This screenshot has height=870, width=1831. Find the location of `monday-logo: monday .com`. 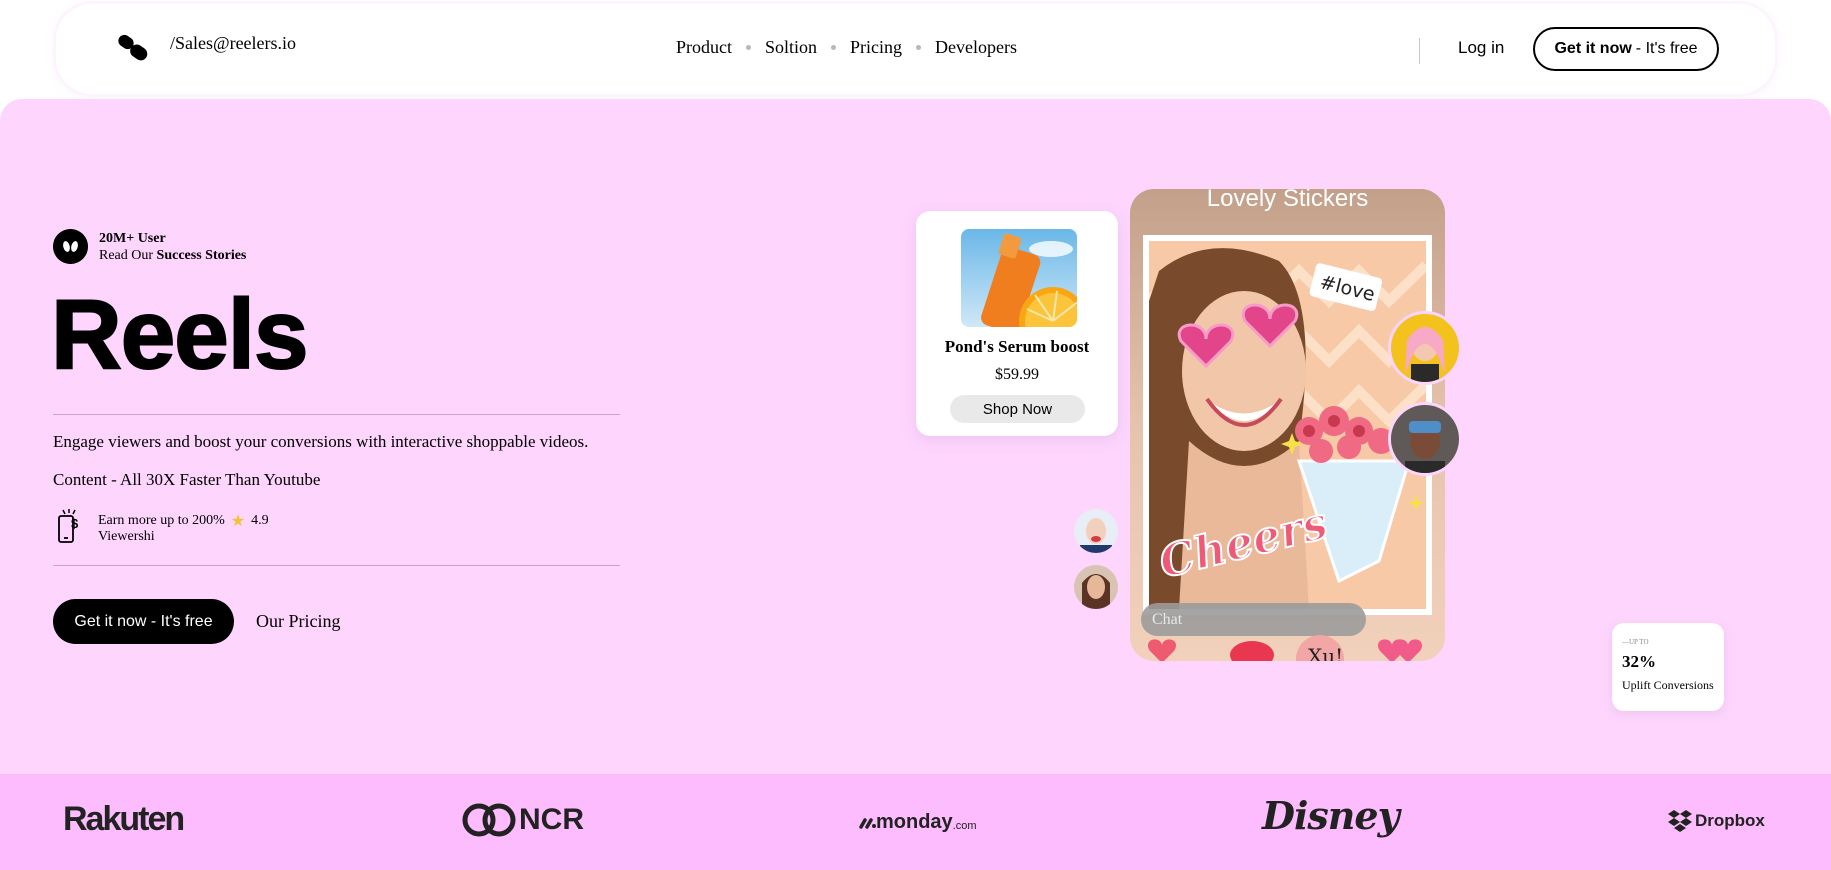

monday-logo: monday .com is located at coordinates (917, 822).